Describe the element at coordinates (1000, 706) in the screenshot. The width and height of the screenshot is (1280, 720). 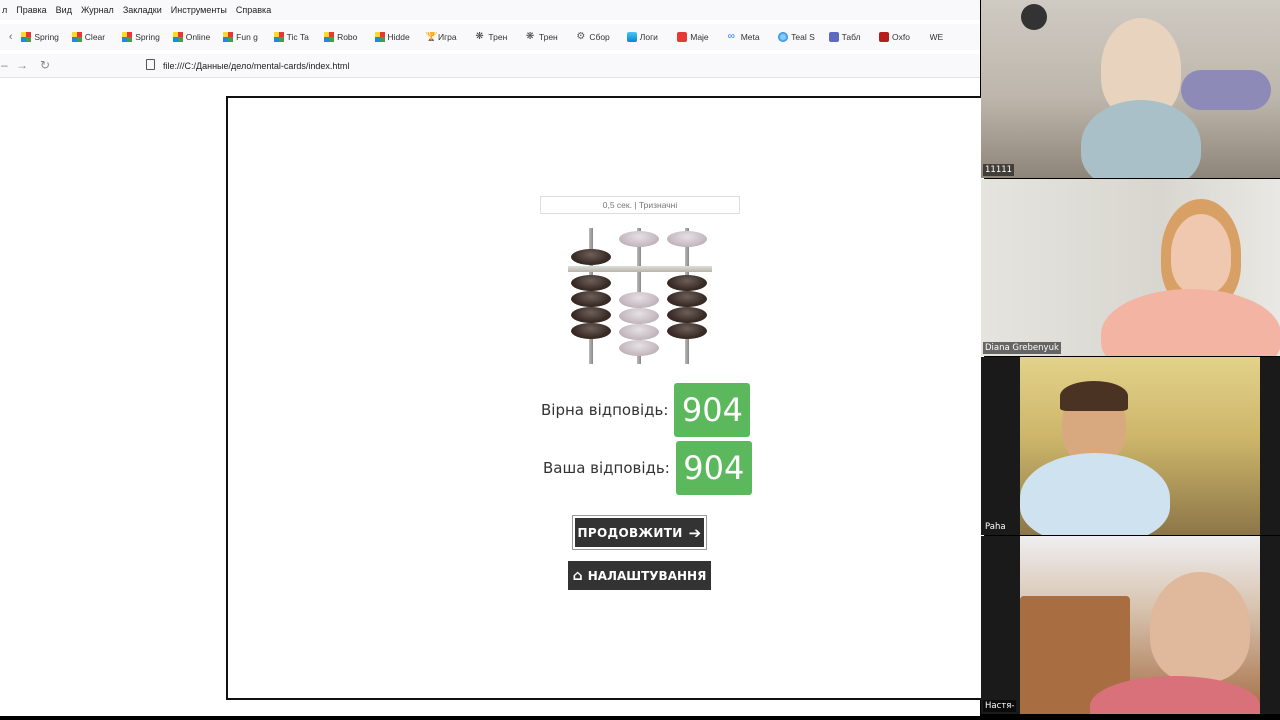
I see `participant-name: Настя-` at that location.